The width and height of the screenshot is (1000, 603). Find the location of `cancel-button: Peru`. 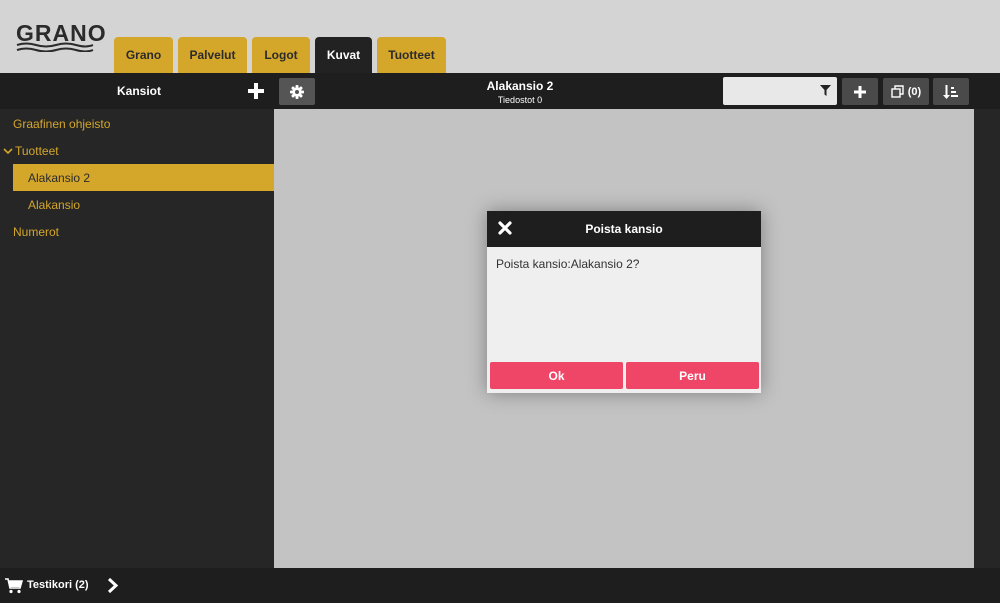

cancel-button: Peru is located at coordinates (692, 375).